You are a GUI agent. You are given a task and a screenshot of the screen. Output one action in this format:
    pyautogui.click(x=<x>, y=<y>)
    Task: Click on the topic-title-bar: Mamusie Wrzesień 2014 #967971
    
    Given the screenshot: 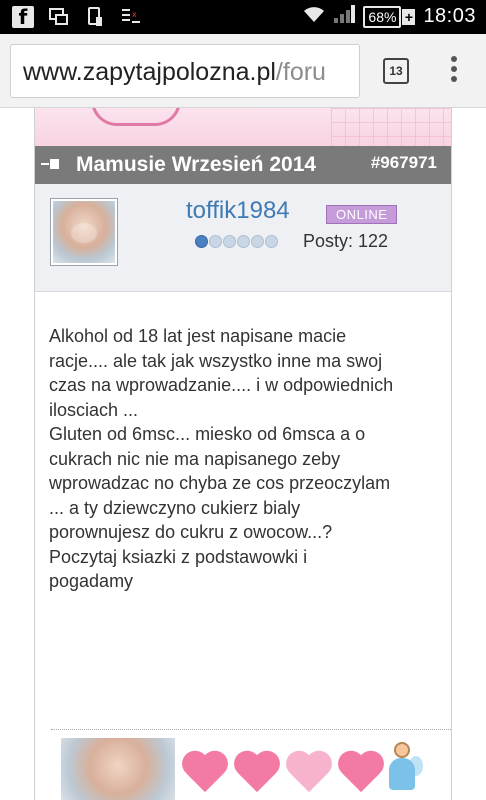 What is the action you would take?
    pyautogui.click(x=243, y=165)
    